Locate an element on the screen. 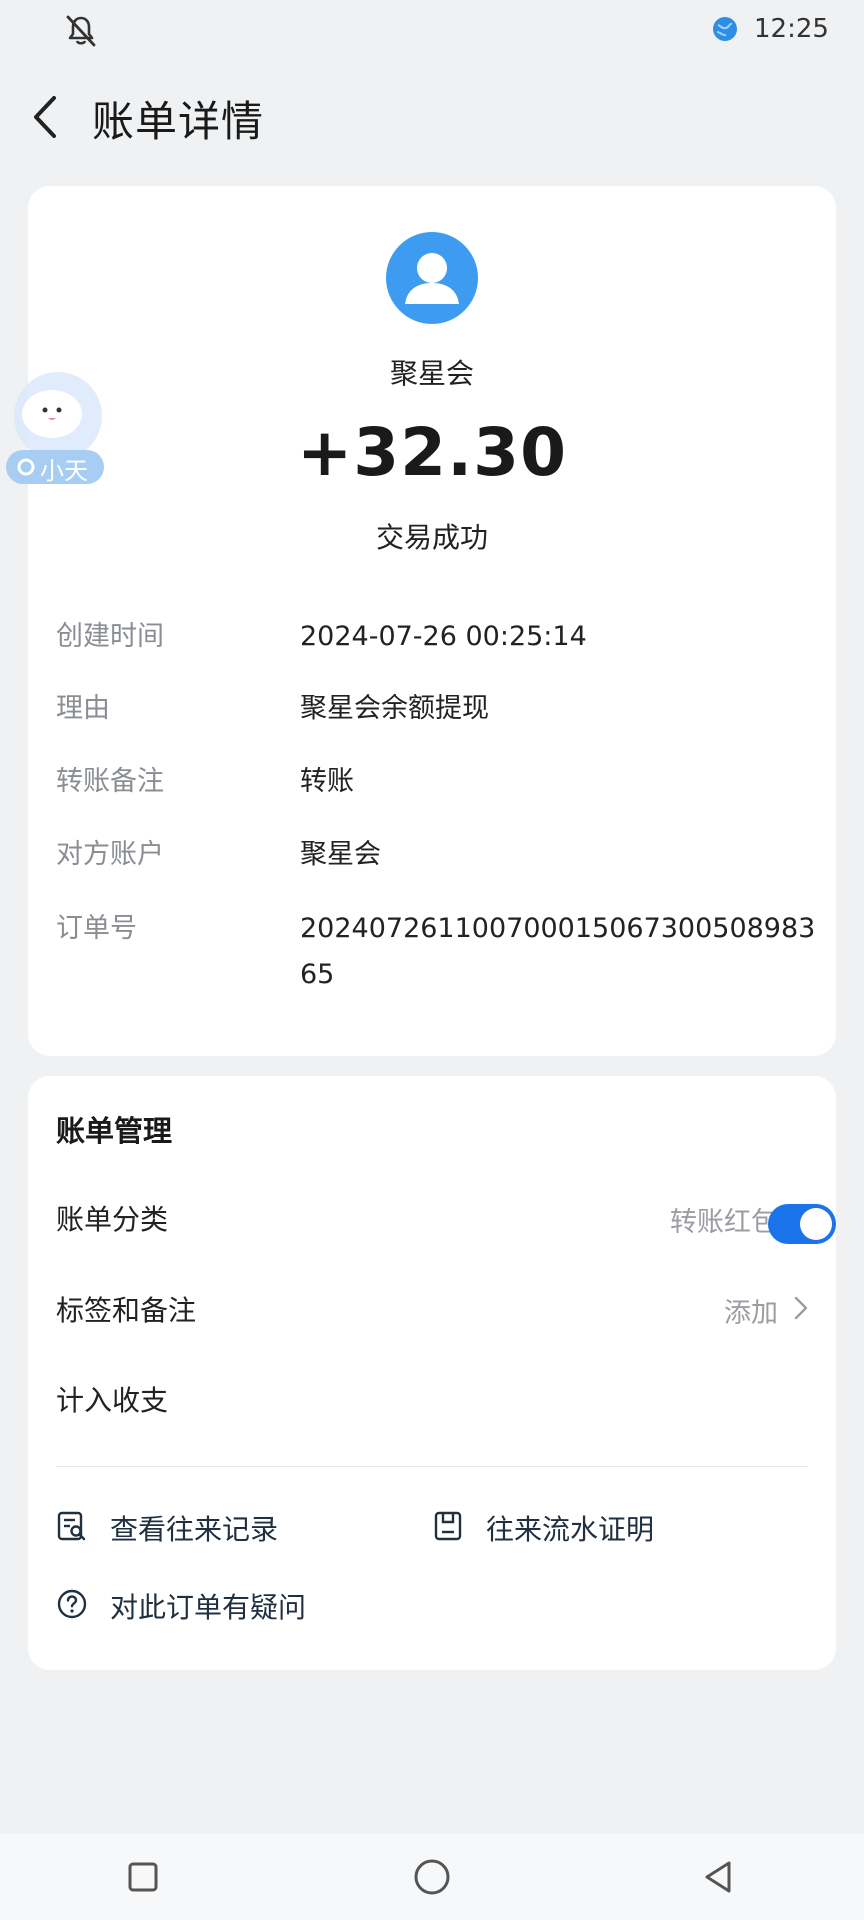 Image resolution: width=864 pixels, height=1920 pixels. detail-value: 聚星会 is located at coordinates (340, 854).